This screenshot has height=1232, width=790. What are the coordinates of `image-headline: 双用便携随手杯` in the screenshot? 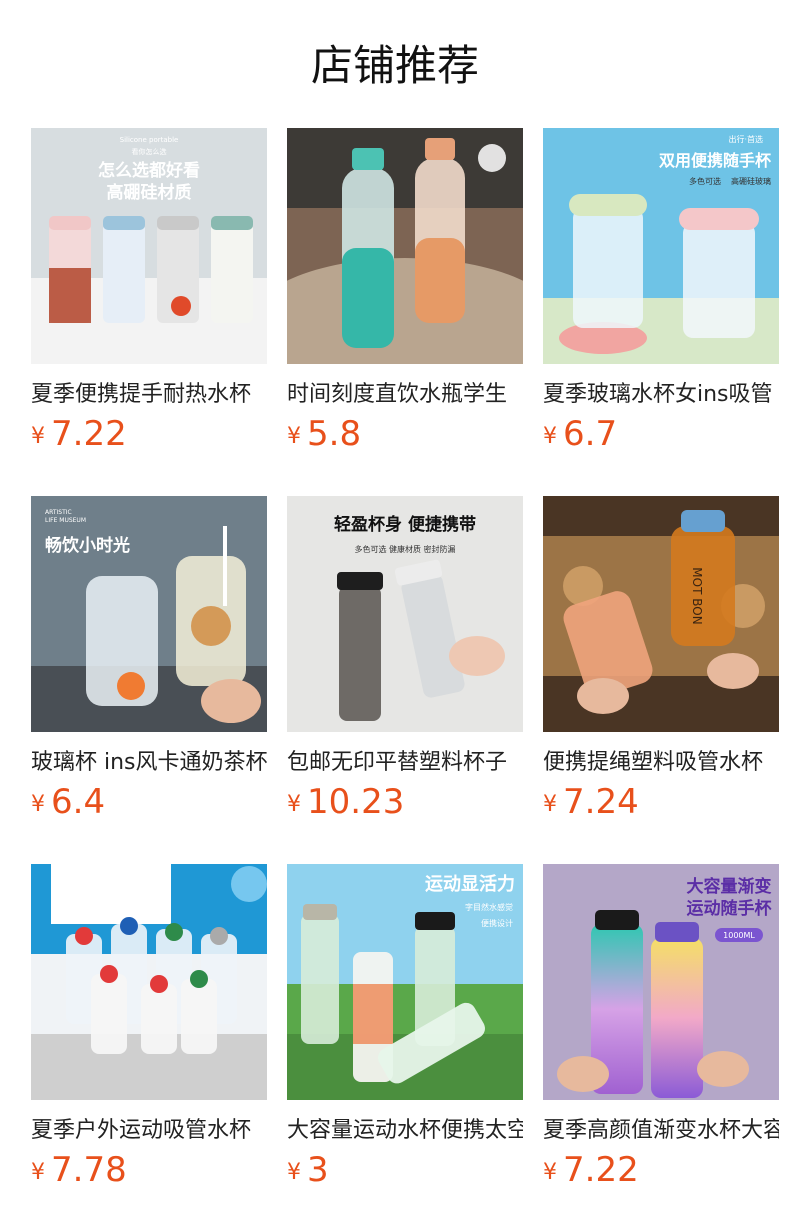 It's located at (715, 160).